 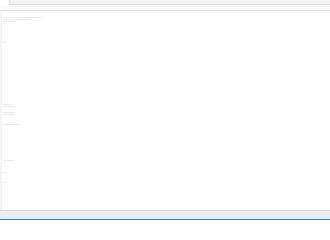 I want to click on line-gutter, so click(x=1, y=111).